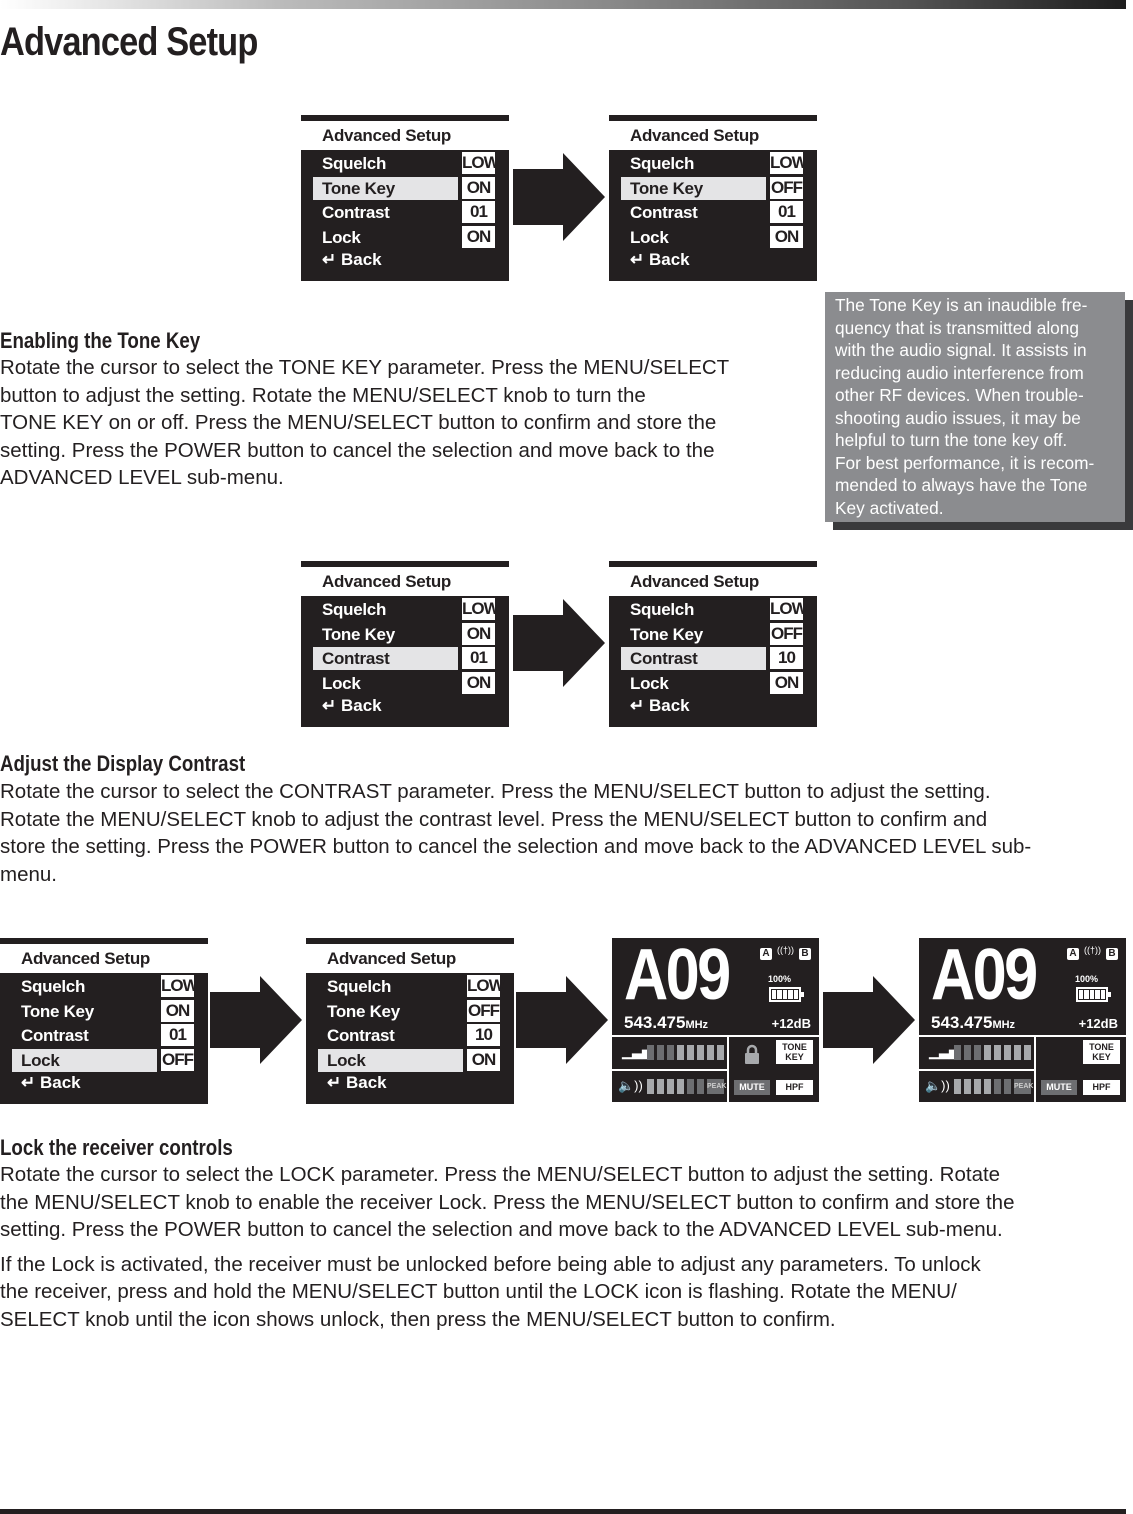 The height and width of the screenshot is (1514, 1133). I want to click on frequency: 543.475MHz, so click(973, 1023).